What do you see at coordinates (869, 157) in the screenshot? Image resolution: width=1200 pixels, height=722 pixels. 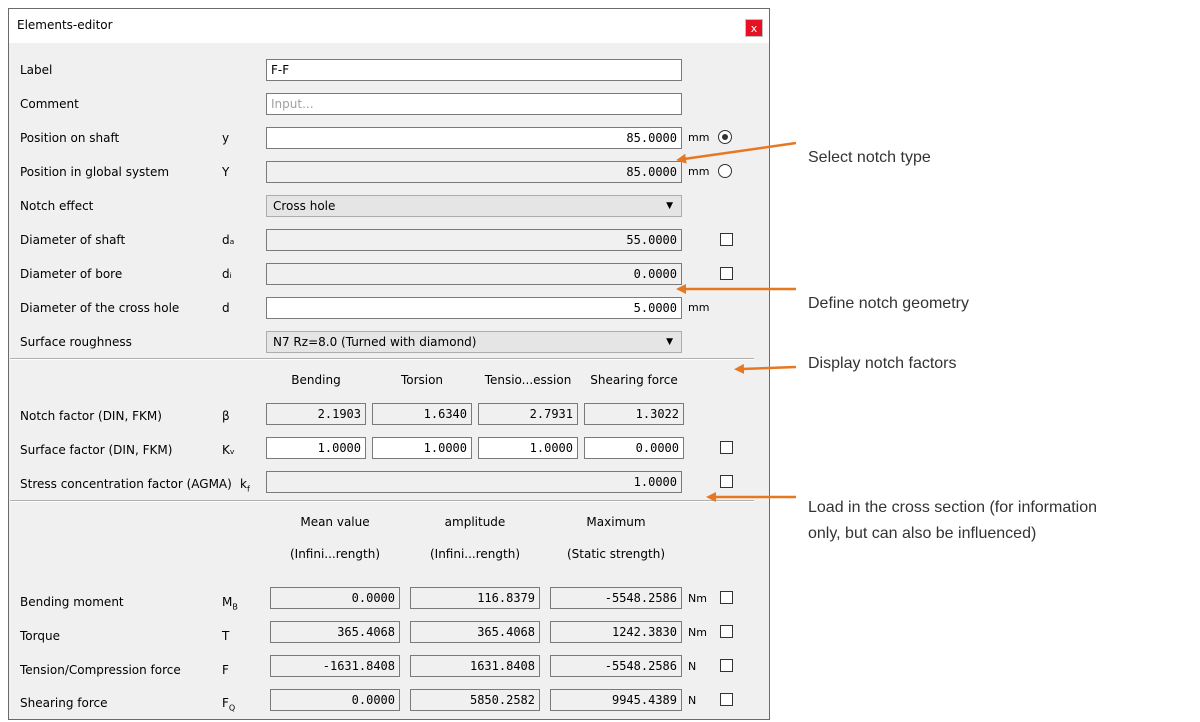 I see `annotation-select-notch: Select notch type` at bounding box center [869, 157].